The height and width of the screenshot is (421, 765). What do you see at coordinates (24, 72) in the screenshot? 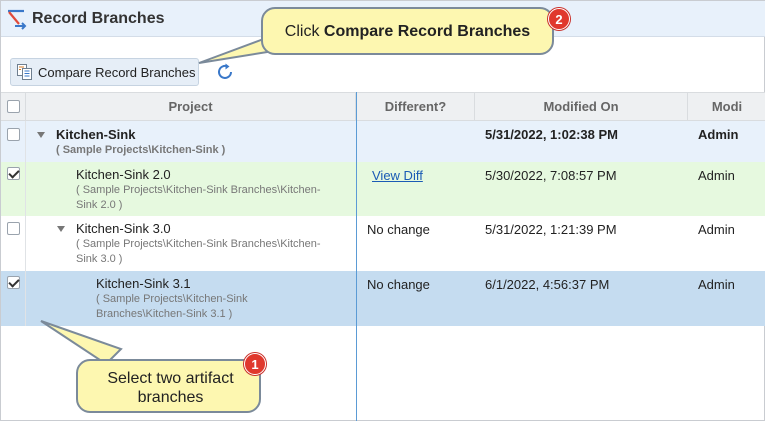
I see `compare-documents-icon` at bounding box center [24, 72].